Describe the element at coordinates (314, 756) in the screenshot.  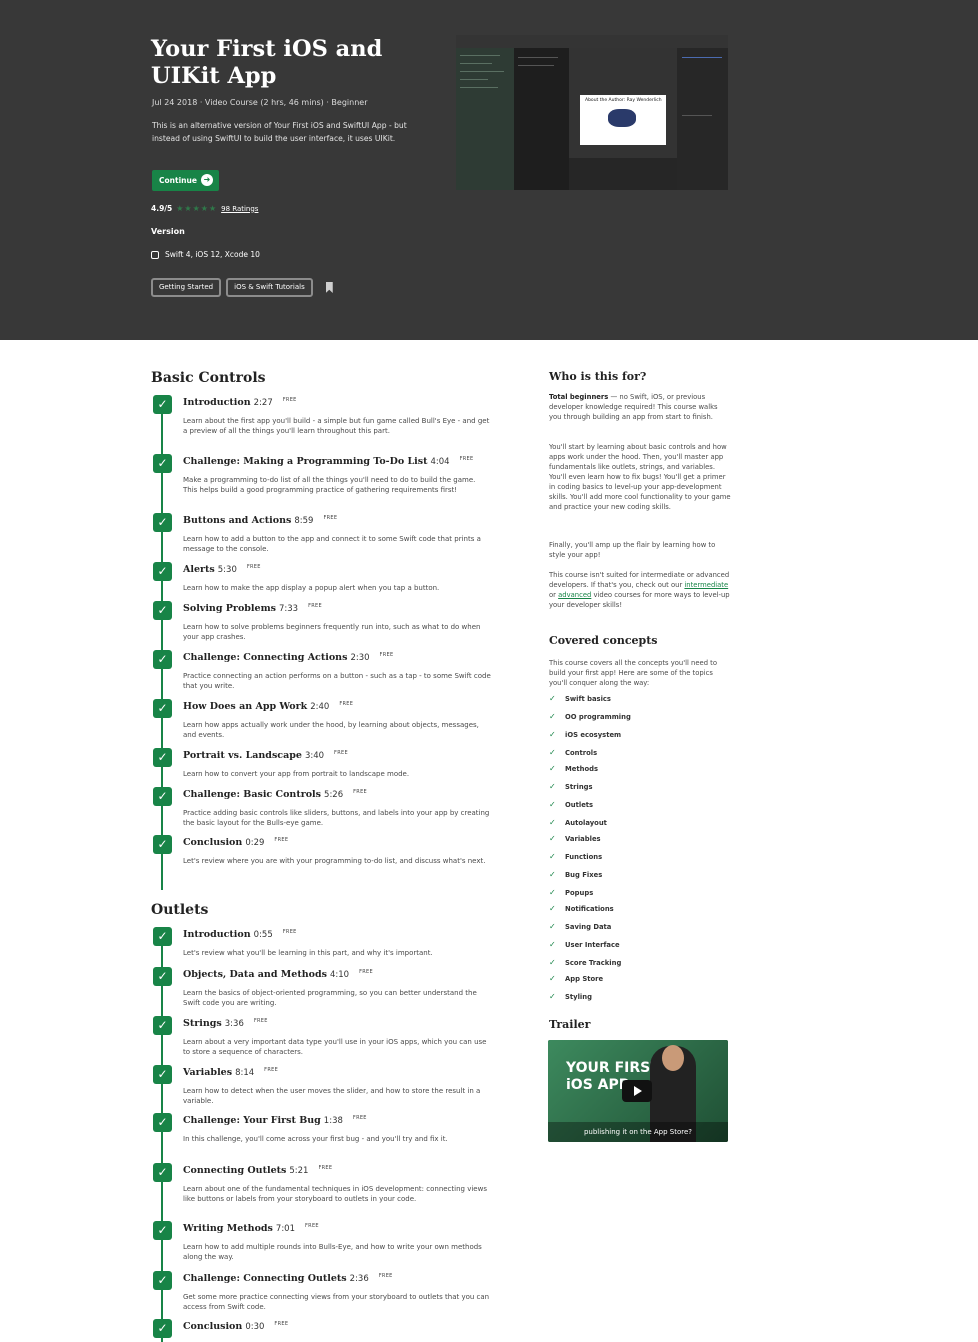
I see `lesson-duration: 3:40` at that location.